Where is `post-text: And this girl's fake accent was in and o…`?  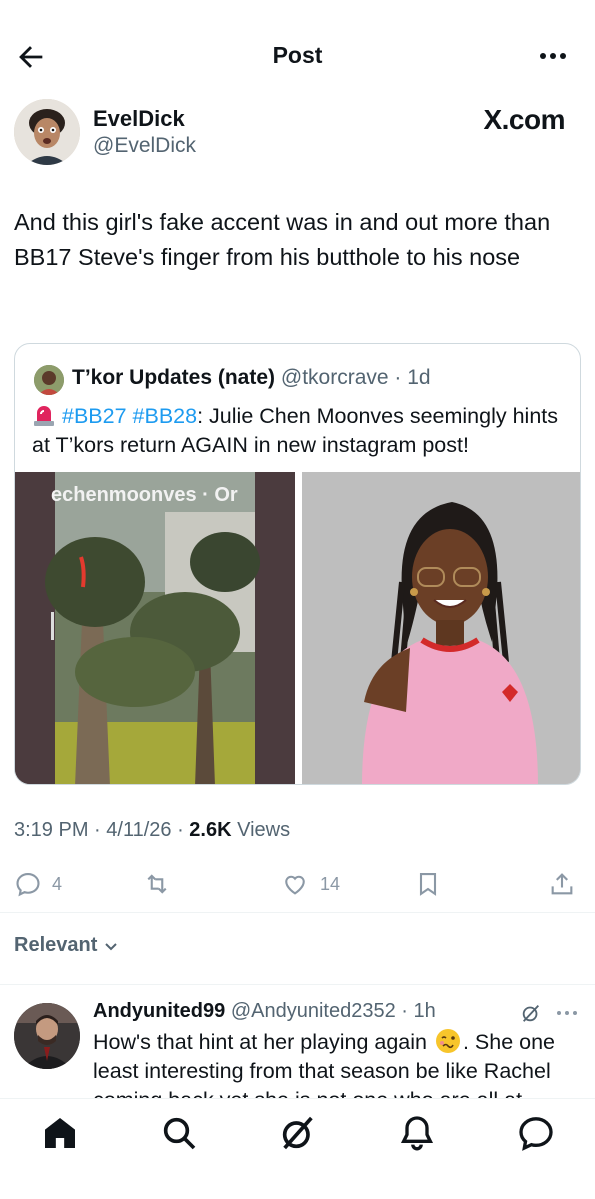
post-text: And this girl's fake accent was in and o… is located at coordinates (282, 239).